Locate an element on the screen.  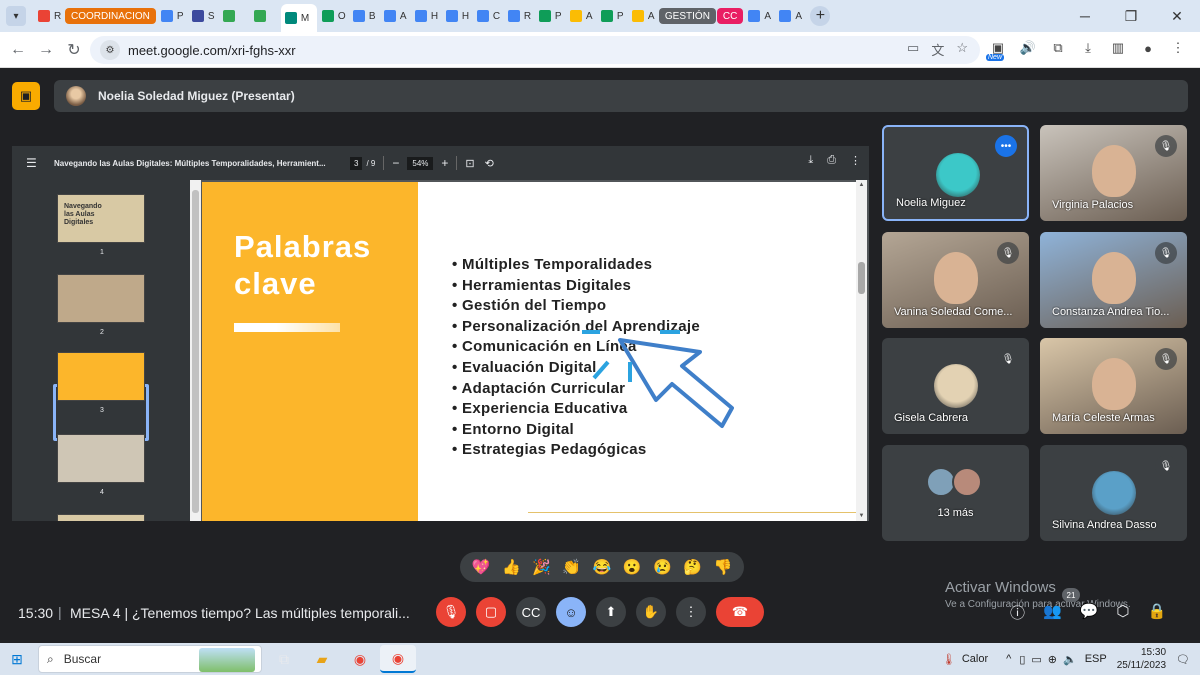
profile-avatar: ● is located at coordinates (1148, 48).